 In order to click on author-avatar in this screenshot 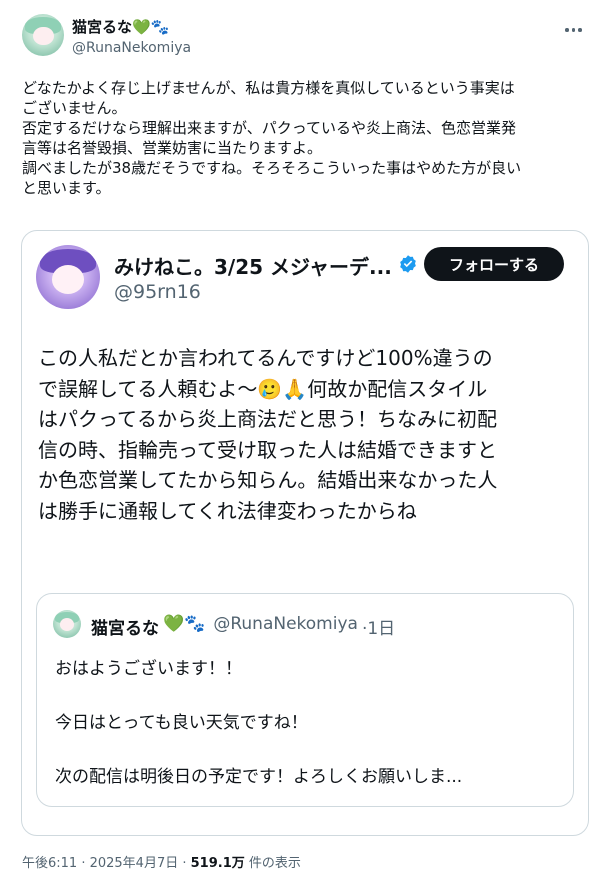, I will do `click(43, 35)`.